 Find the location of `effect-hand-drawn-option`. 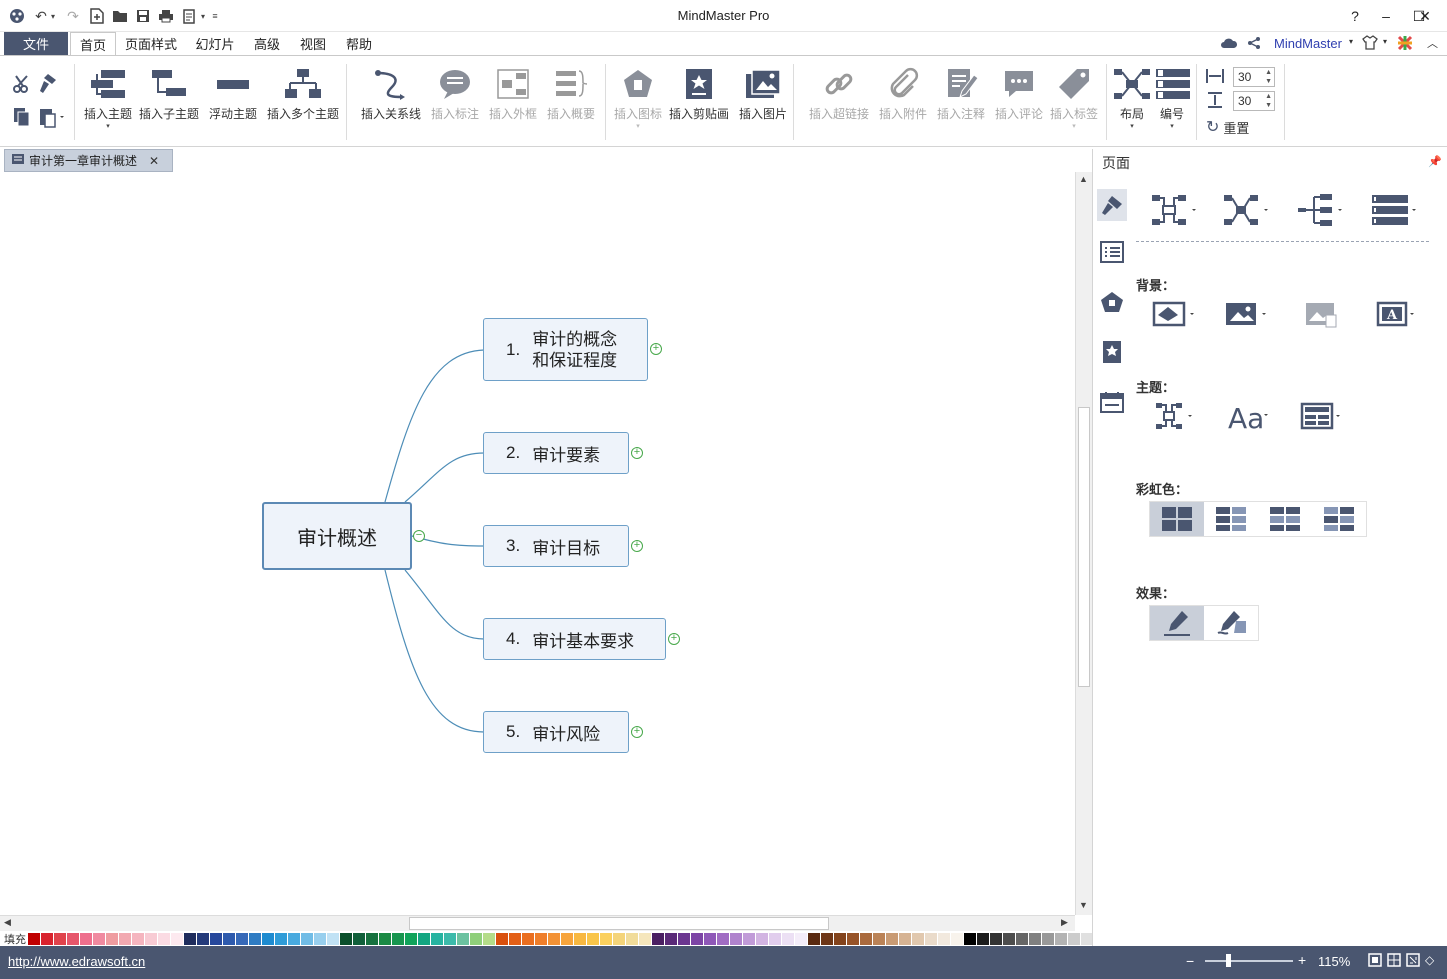

effect-hand-drawn-option is located at coordinates (1231, 623).